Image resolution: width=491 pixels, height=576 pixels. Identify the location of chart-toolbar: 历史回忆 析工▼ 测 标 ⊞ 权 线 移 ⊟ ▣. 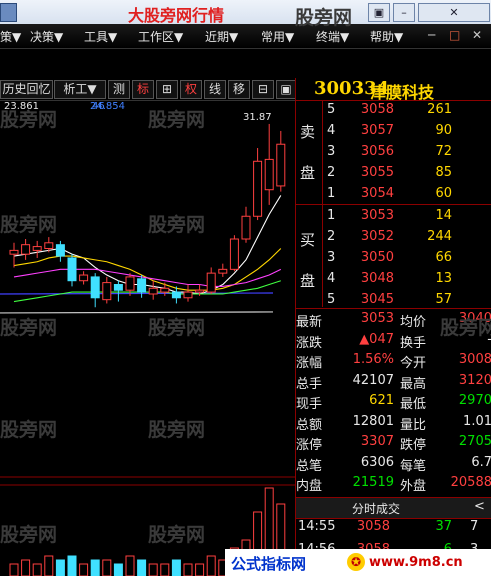
(148, 89).